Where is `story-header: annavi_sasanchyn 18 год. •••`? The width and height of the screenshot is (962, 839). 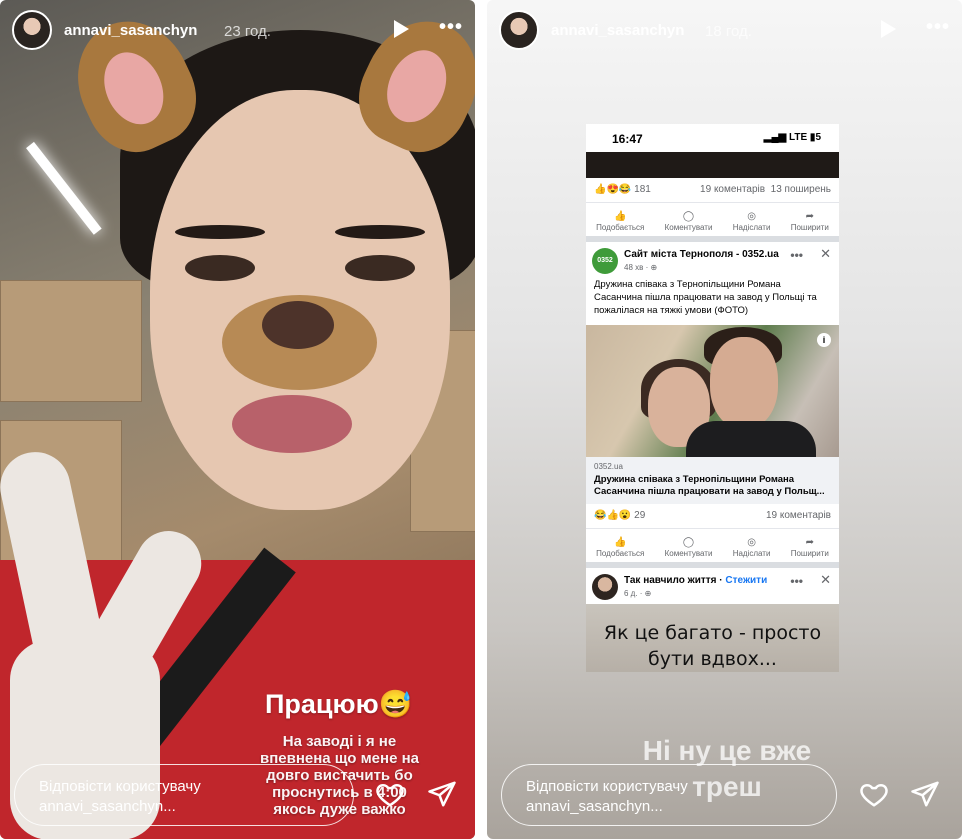 story-header: annavi_sasanchyn 18 год. ••• is located at coordinates (724, 32).